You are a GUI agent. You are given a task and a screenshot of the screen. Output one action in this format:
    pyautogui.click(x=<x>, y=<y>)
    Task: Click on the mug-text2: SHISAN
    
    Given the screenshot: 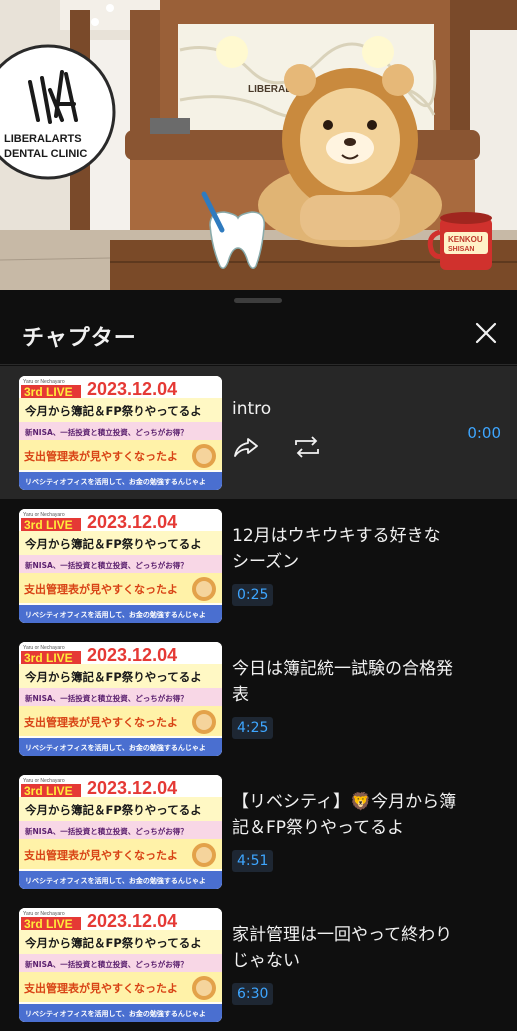 What is the action you would take?
    pyautogui.click(x=461, y=249)
    